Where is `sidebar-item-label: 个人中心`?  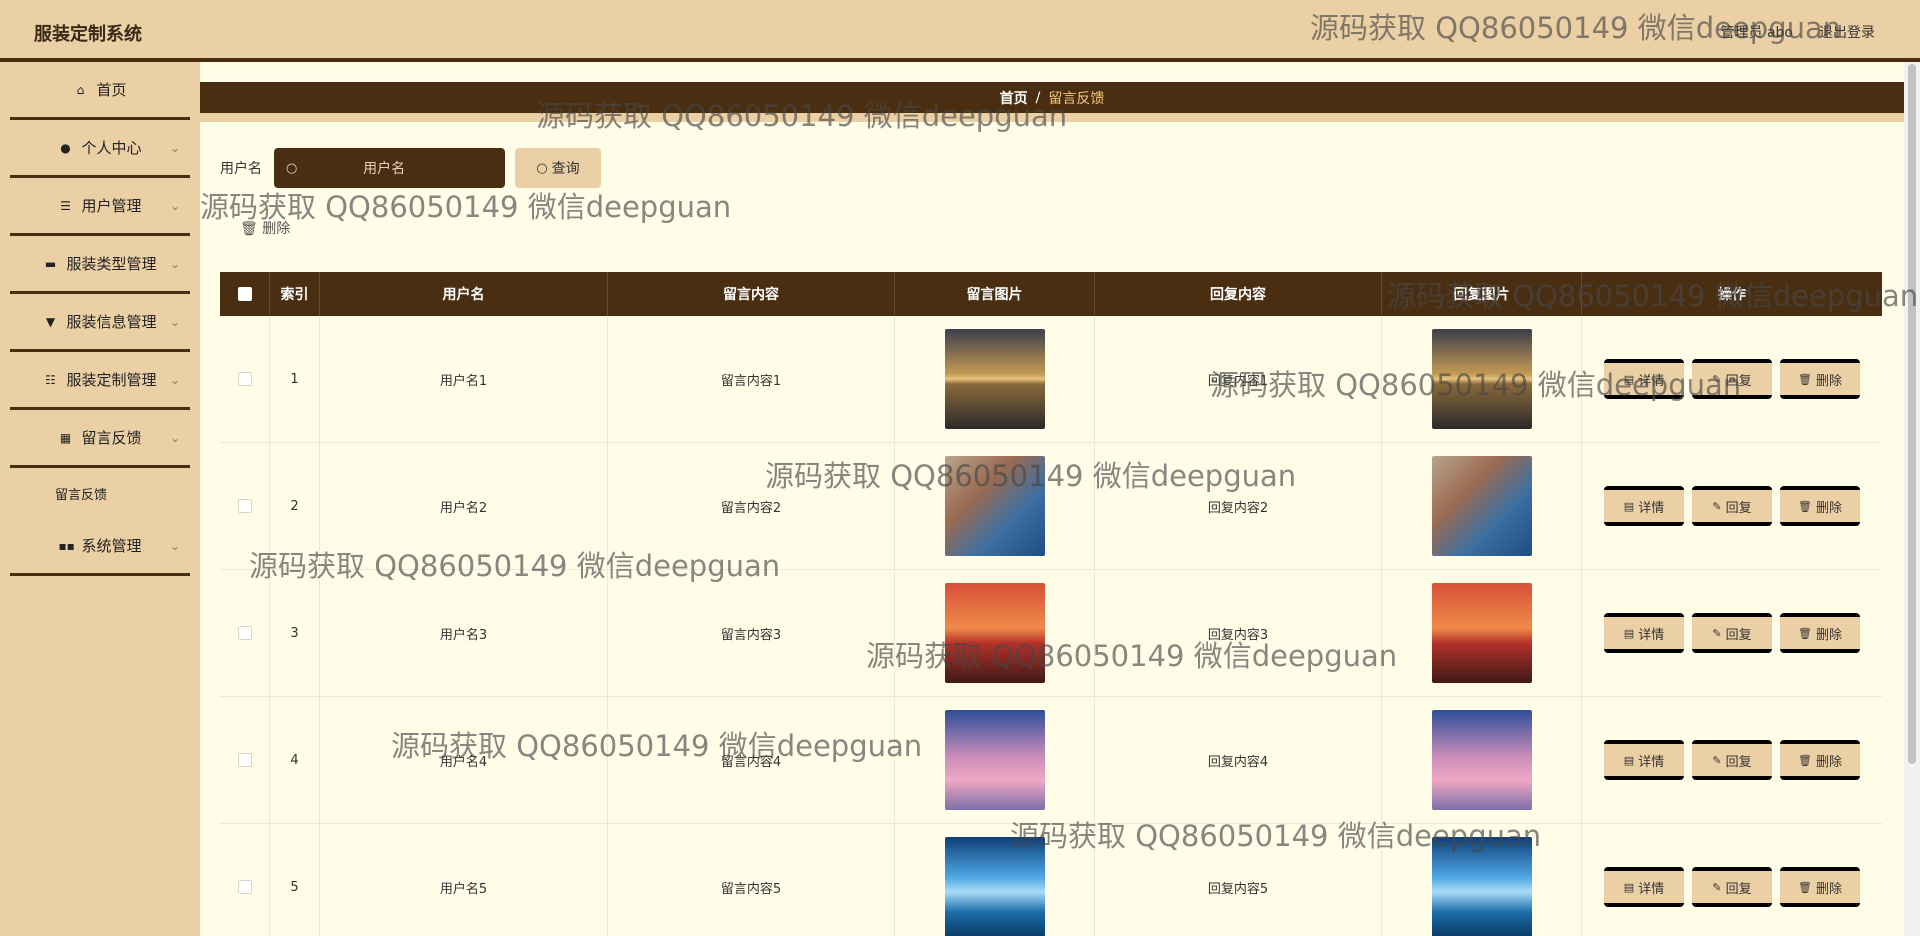
sidebar-item-label: 个人中心 is located at coordinates (111, 148).